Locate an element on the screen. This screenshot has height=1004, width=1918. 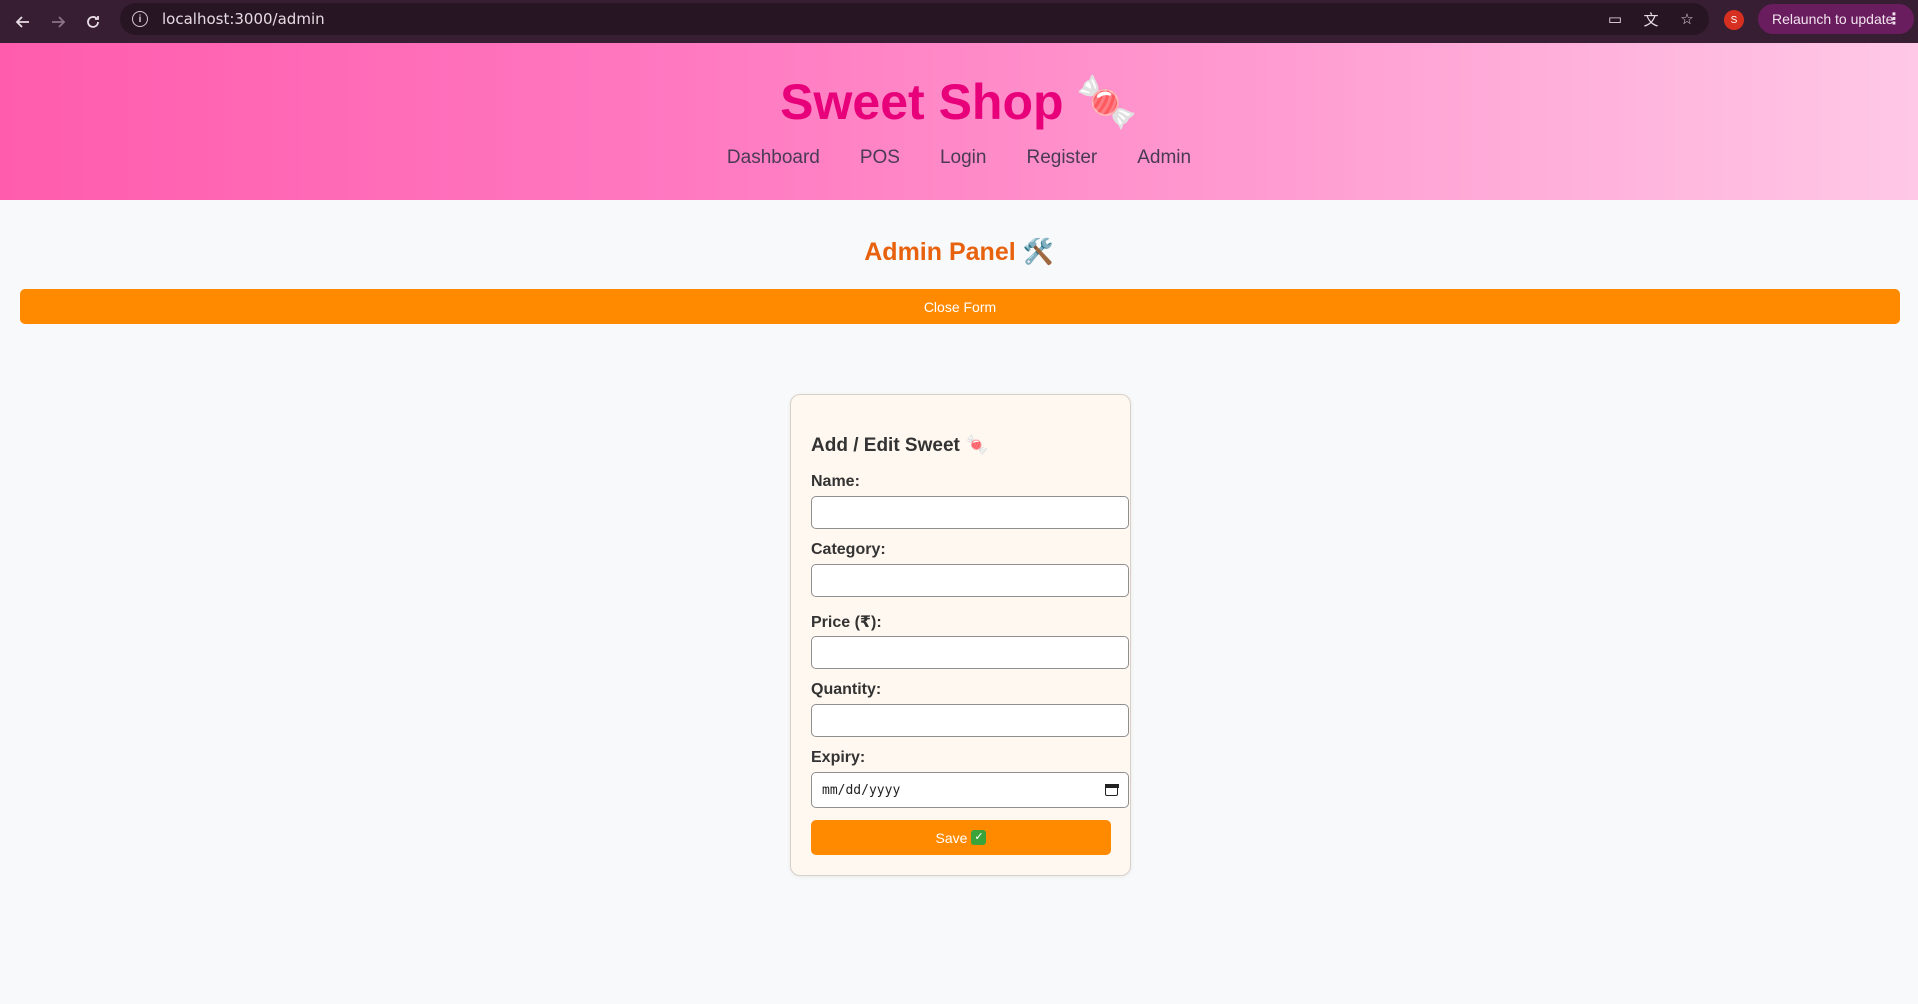
close-form-button: Close Form is located at coordinates (960, 306).